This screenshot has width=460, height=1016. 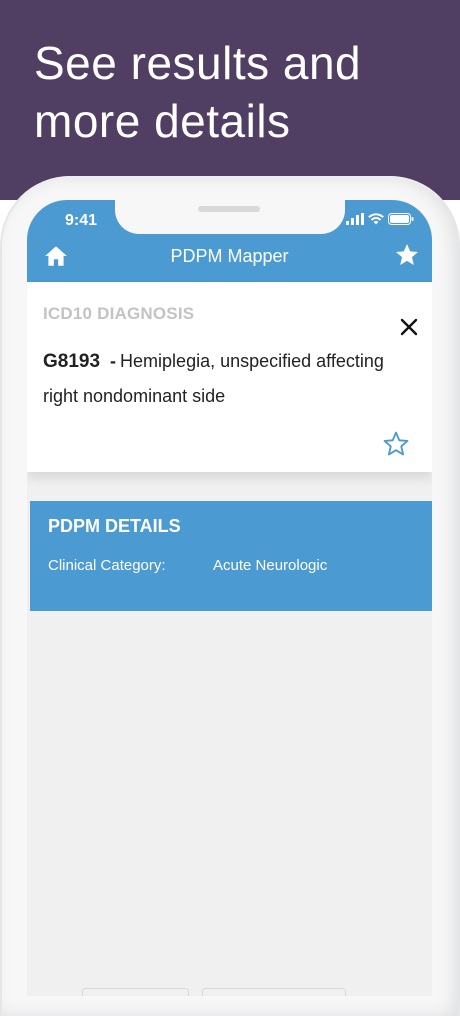 What do you see at coordinates (270, 565) in the screenshot?
I see `clinical-category-value: Acute Neurologic` at bounding box center [270, 565].